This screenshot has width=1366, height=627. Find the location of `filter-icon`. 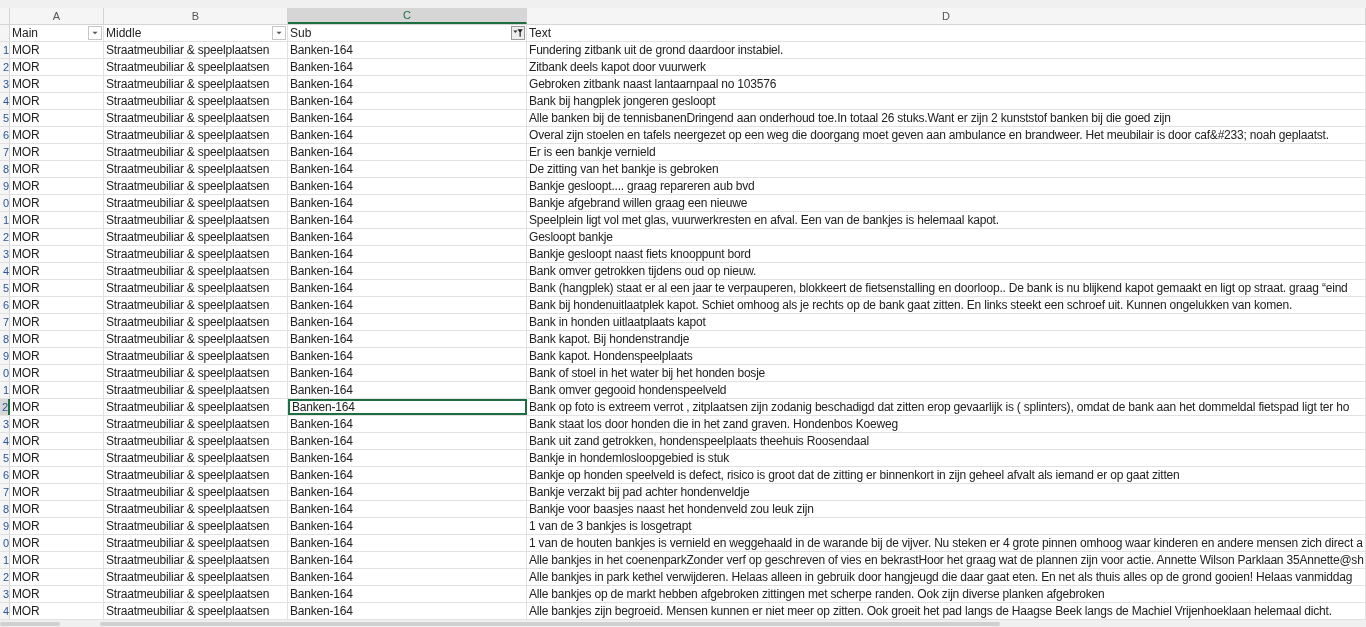

filter-icon is located at coordinates (518, 33).